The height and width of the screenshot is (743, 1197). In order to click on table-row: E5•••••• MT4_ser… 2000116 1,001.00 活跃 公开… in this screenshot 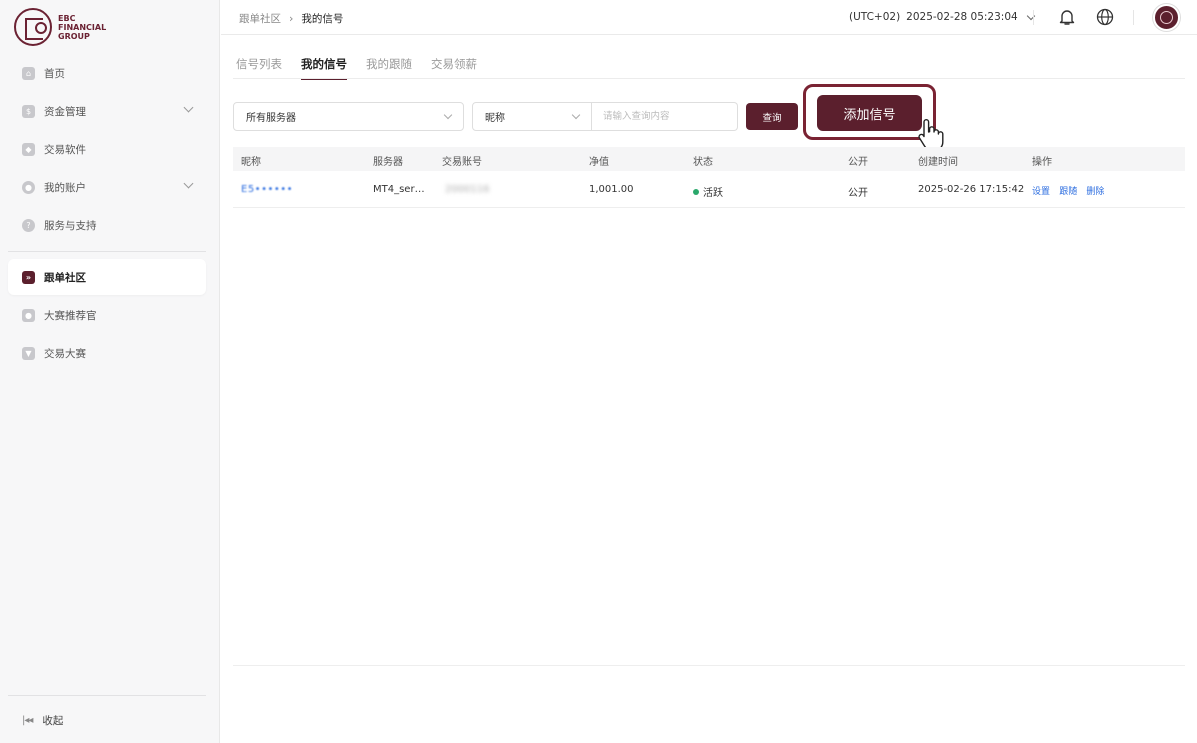, I will do `click(709, 190)`.